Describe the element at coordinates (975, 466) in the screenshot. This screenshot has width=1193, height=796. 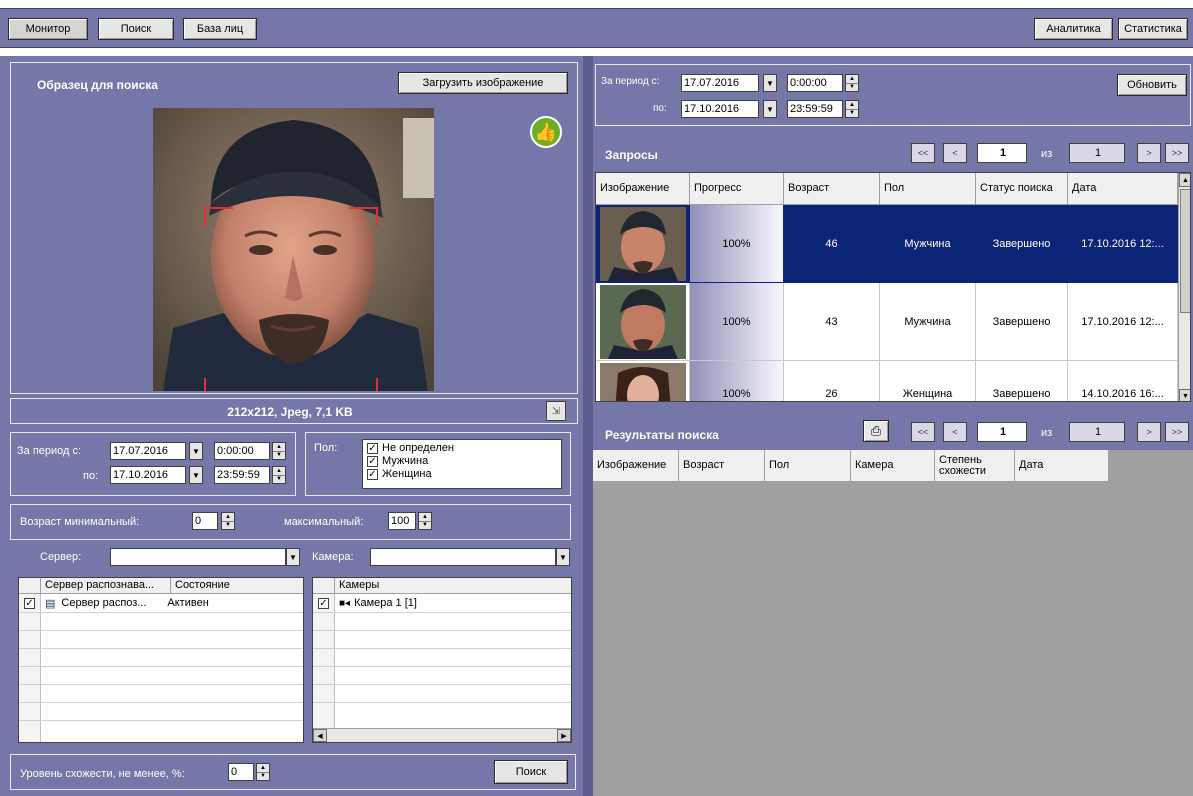
I see `res-col-similarity: Степень схожести` at that location.